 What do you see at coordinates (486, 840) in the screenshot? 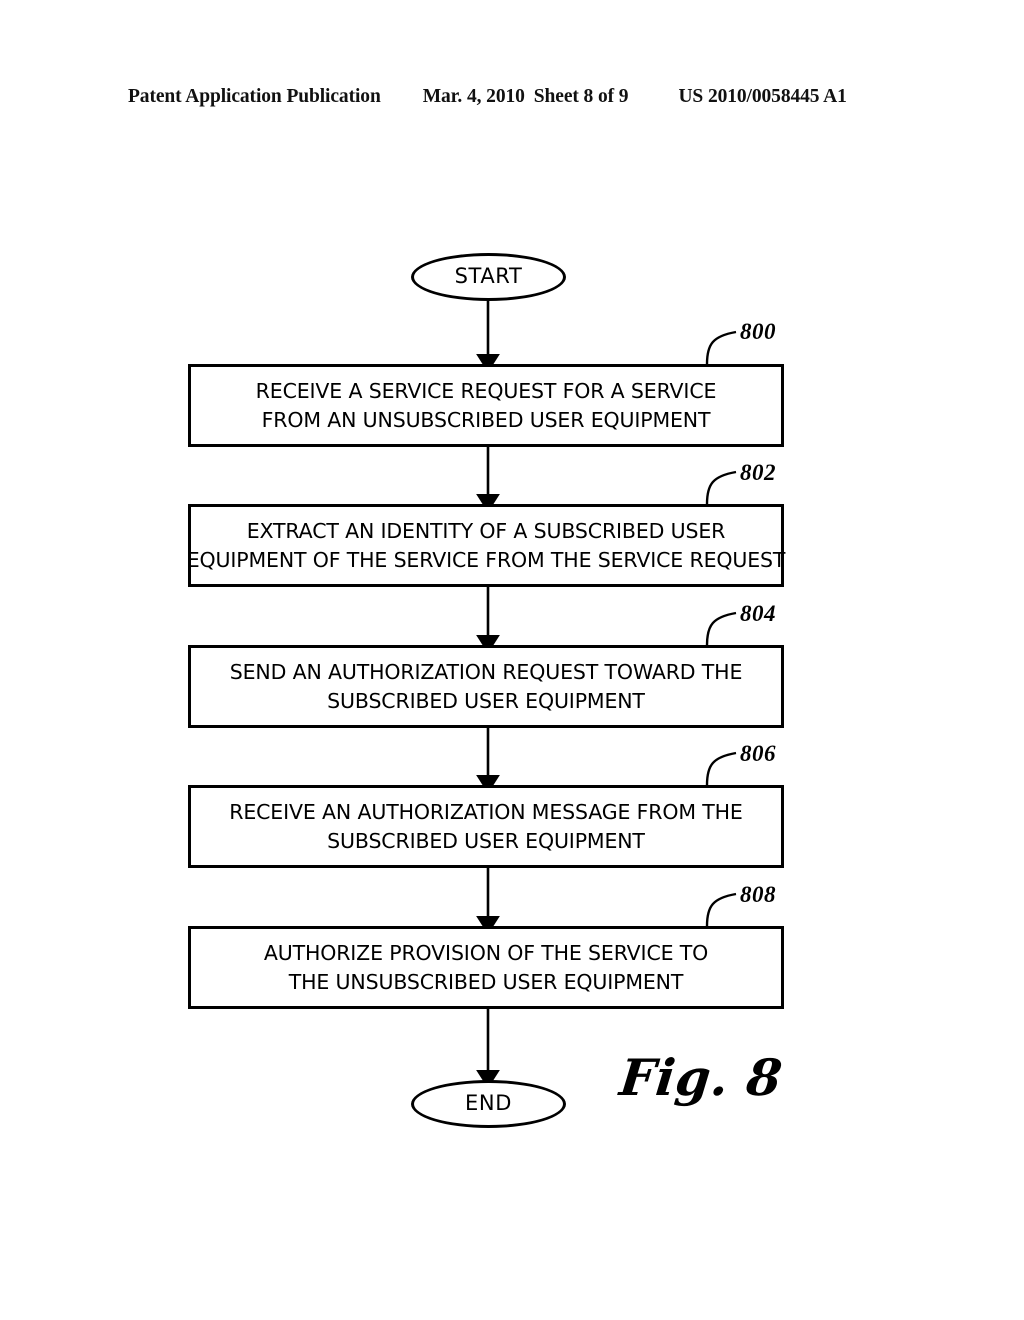
I see `step-806-line2: SUBSCRIBED USER EQUIPMENT` at bounding box center [486, 840].